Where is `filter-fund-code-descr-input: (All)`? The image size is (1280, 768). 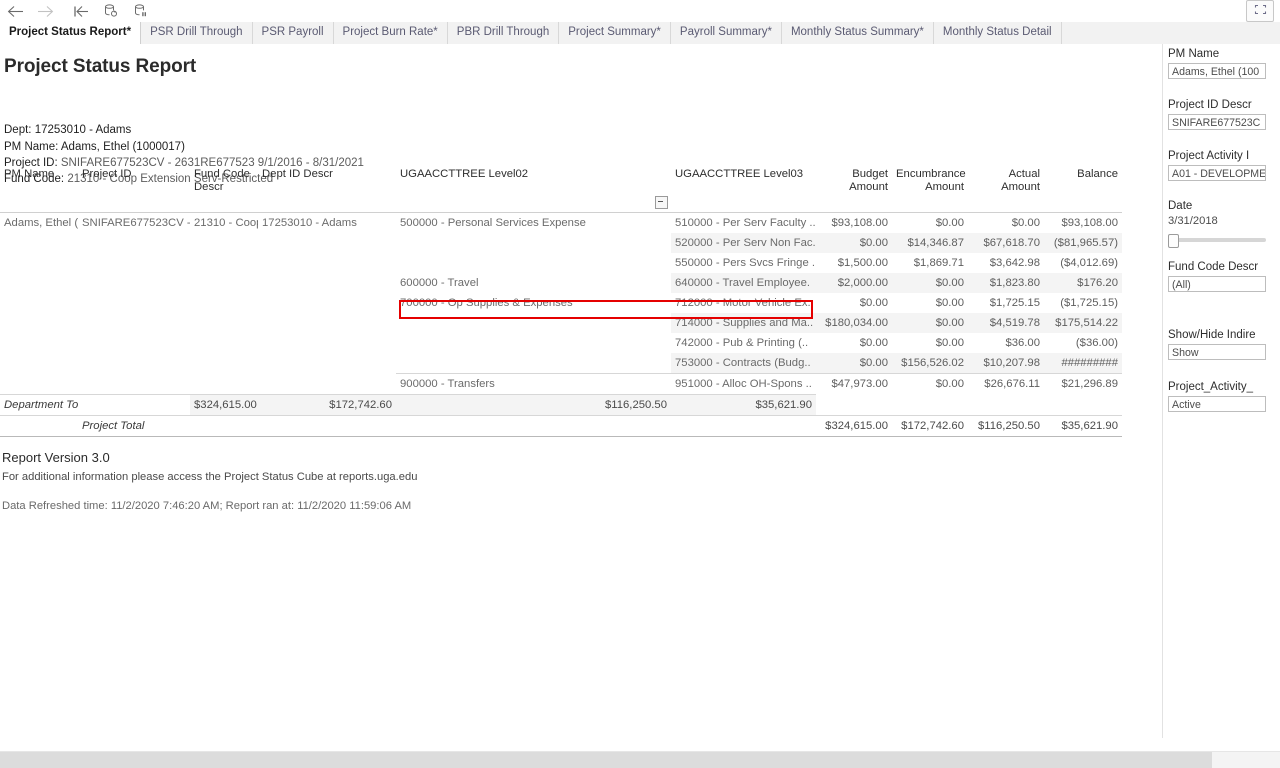 filter-fund-code-descr-input: (All) is located at coordinates (1217, 284).